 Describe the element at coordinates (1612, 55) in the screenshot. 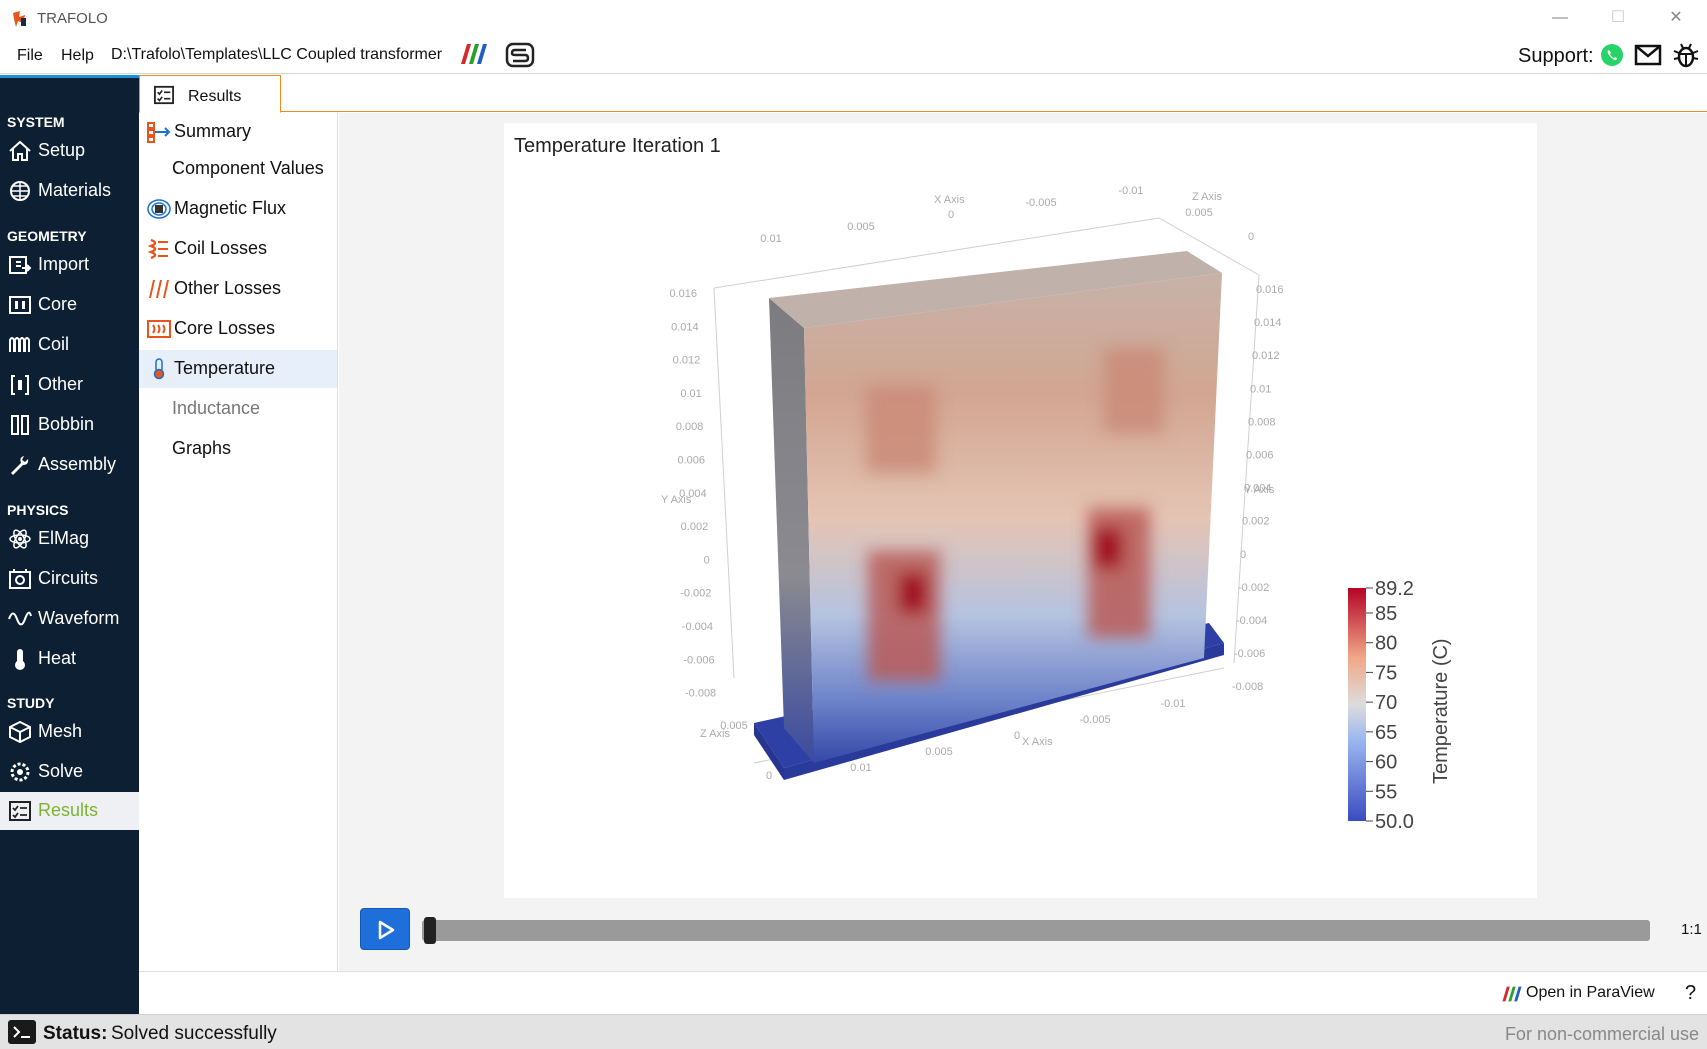

I see `whatsapp-icon` at that location.